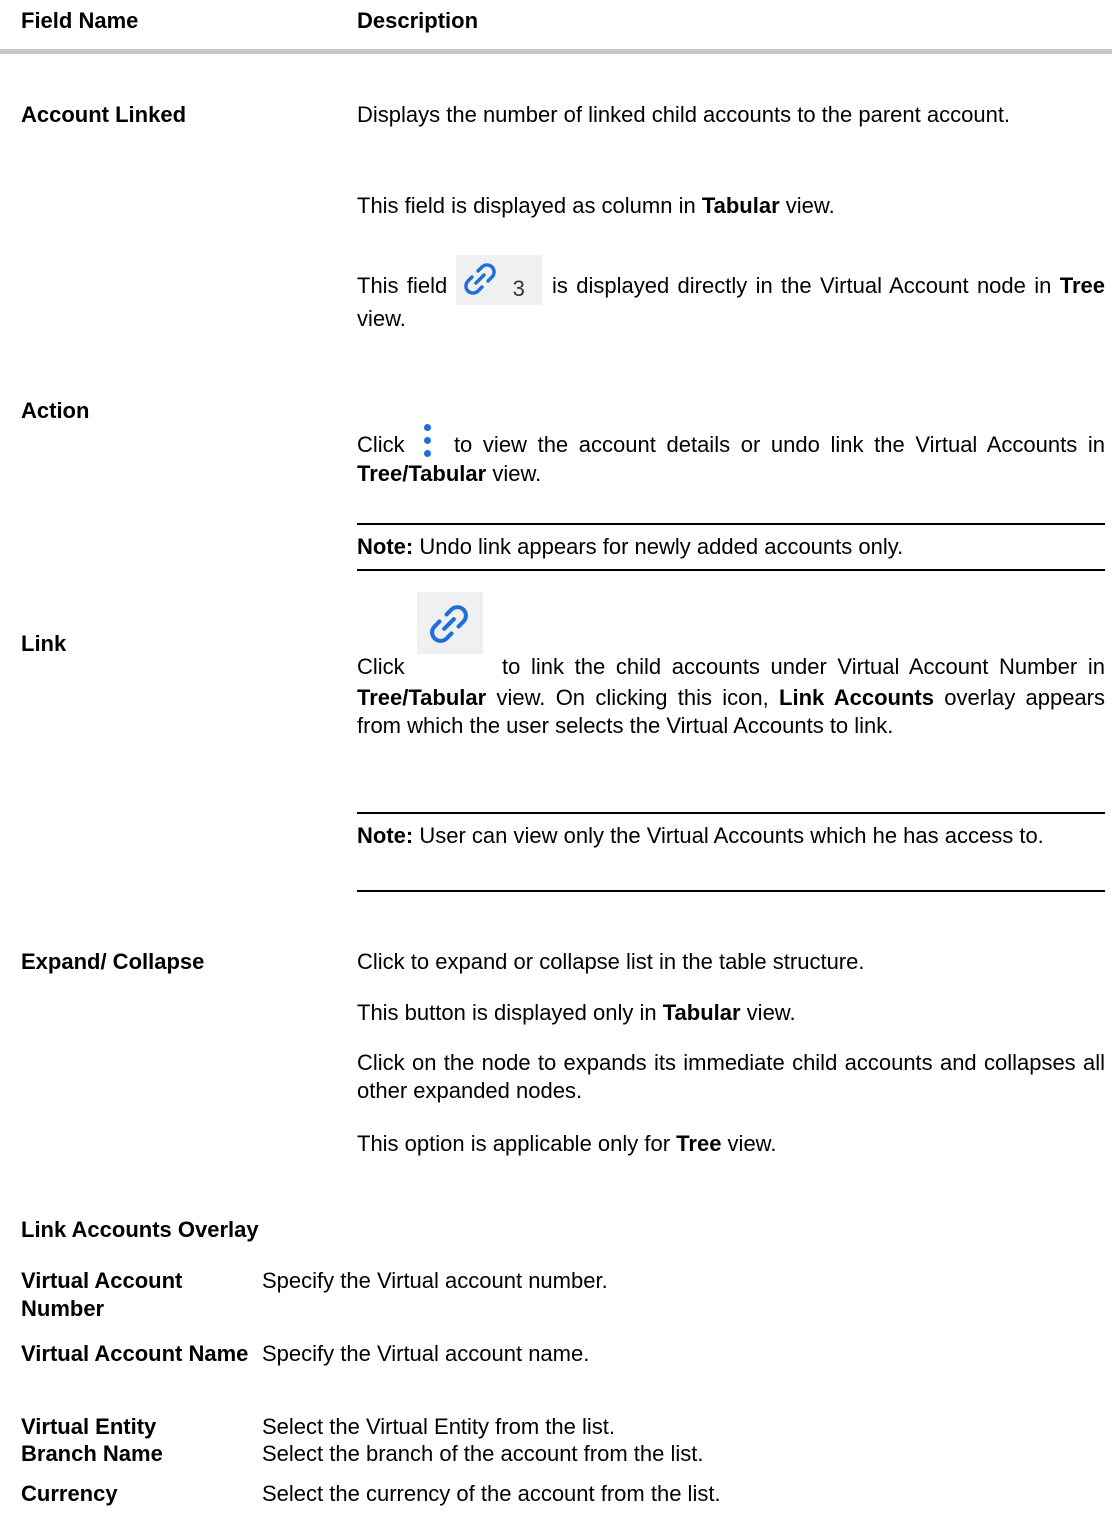 The height and width of the screenshot is (1515, 1112). What do you see at coordinates (435, 1280) in the screenshot?
I see `overlay-desc-virtual-account-number: Specify the Virtual account number.` at bounding box center [435, 1280].